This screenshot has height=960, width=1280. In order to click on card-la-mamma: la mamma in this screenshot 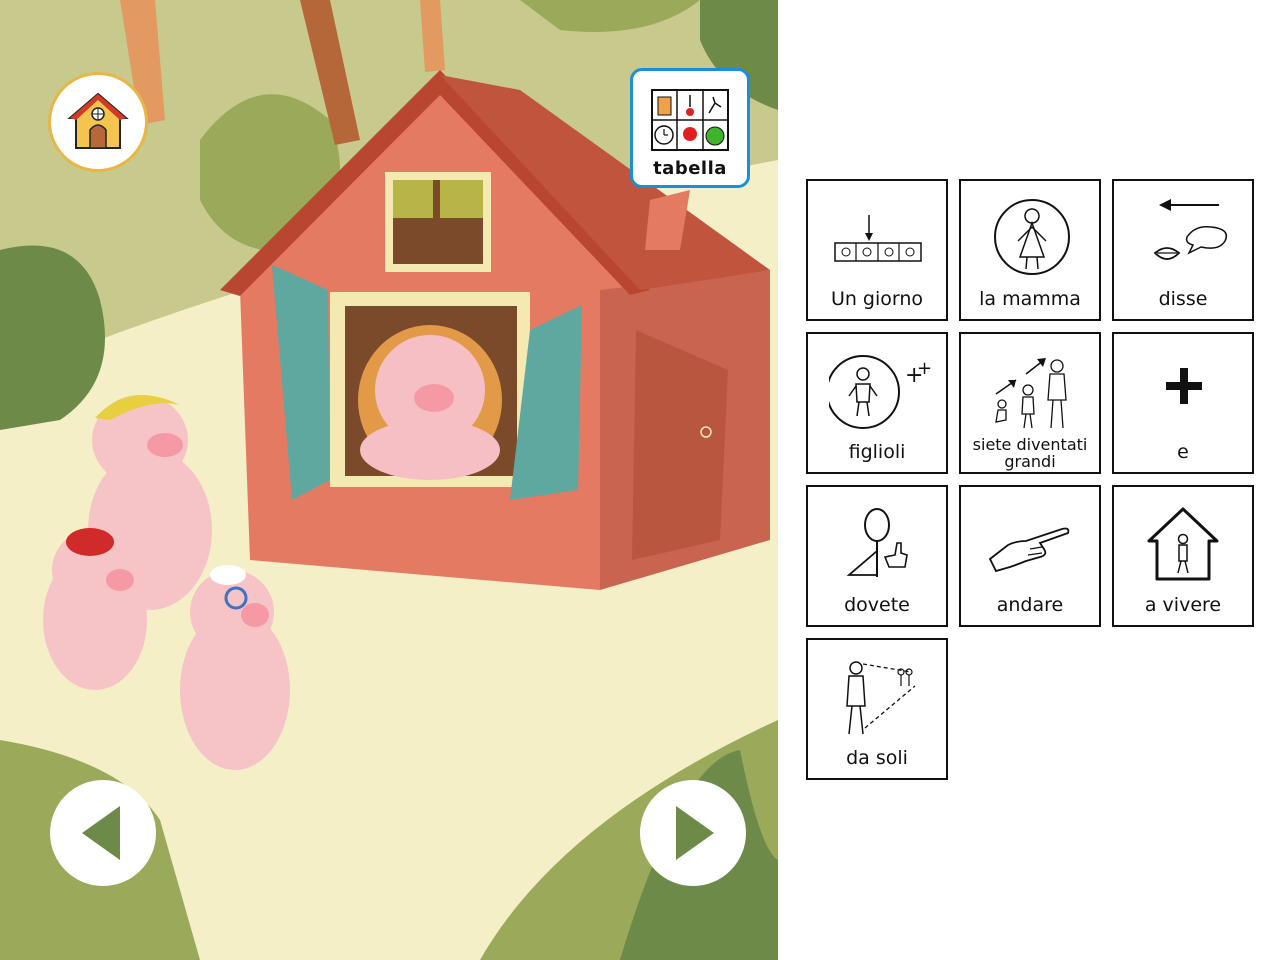, I will do `click(1030, 250)`.